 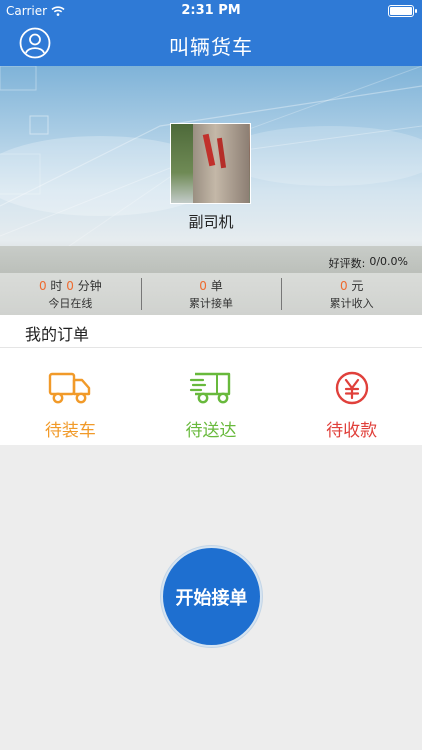 I want to click on stat-orders-unit: 单, so click(x=216, y=286).